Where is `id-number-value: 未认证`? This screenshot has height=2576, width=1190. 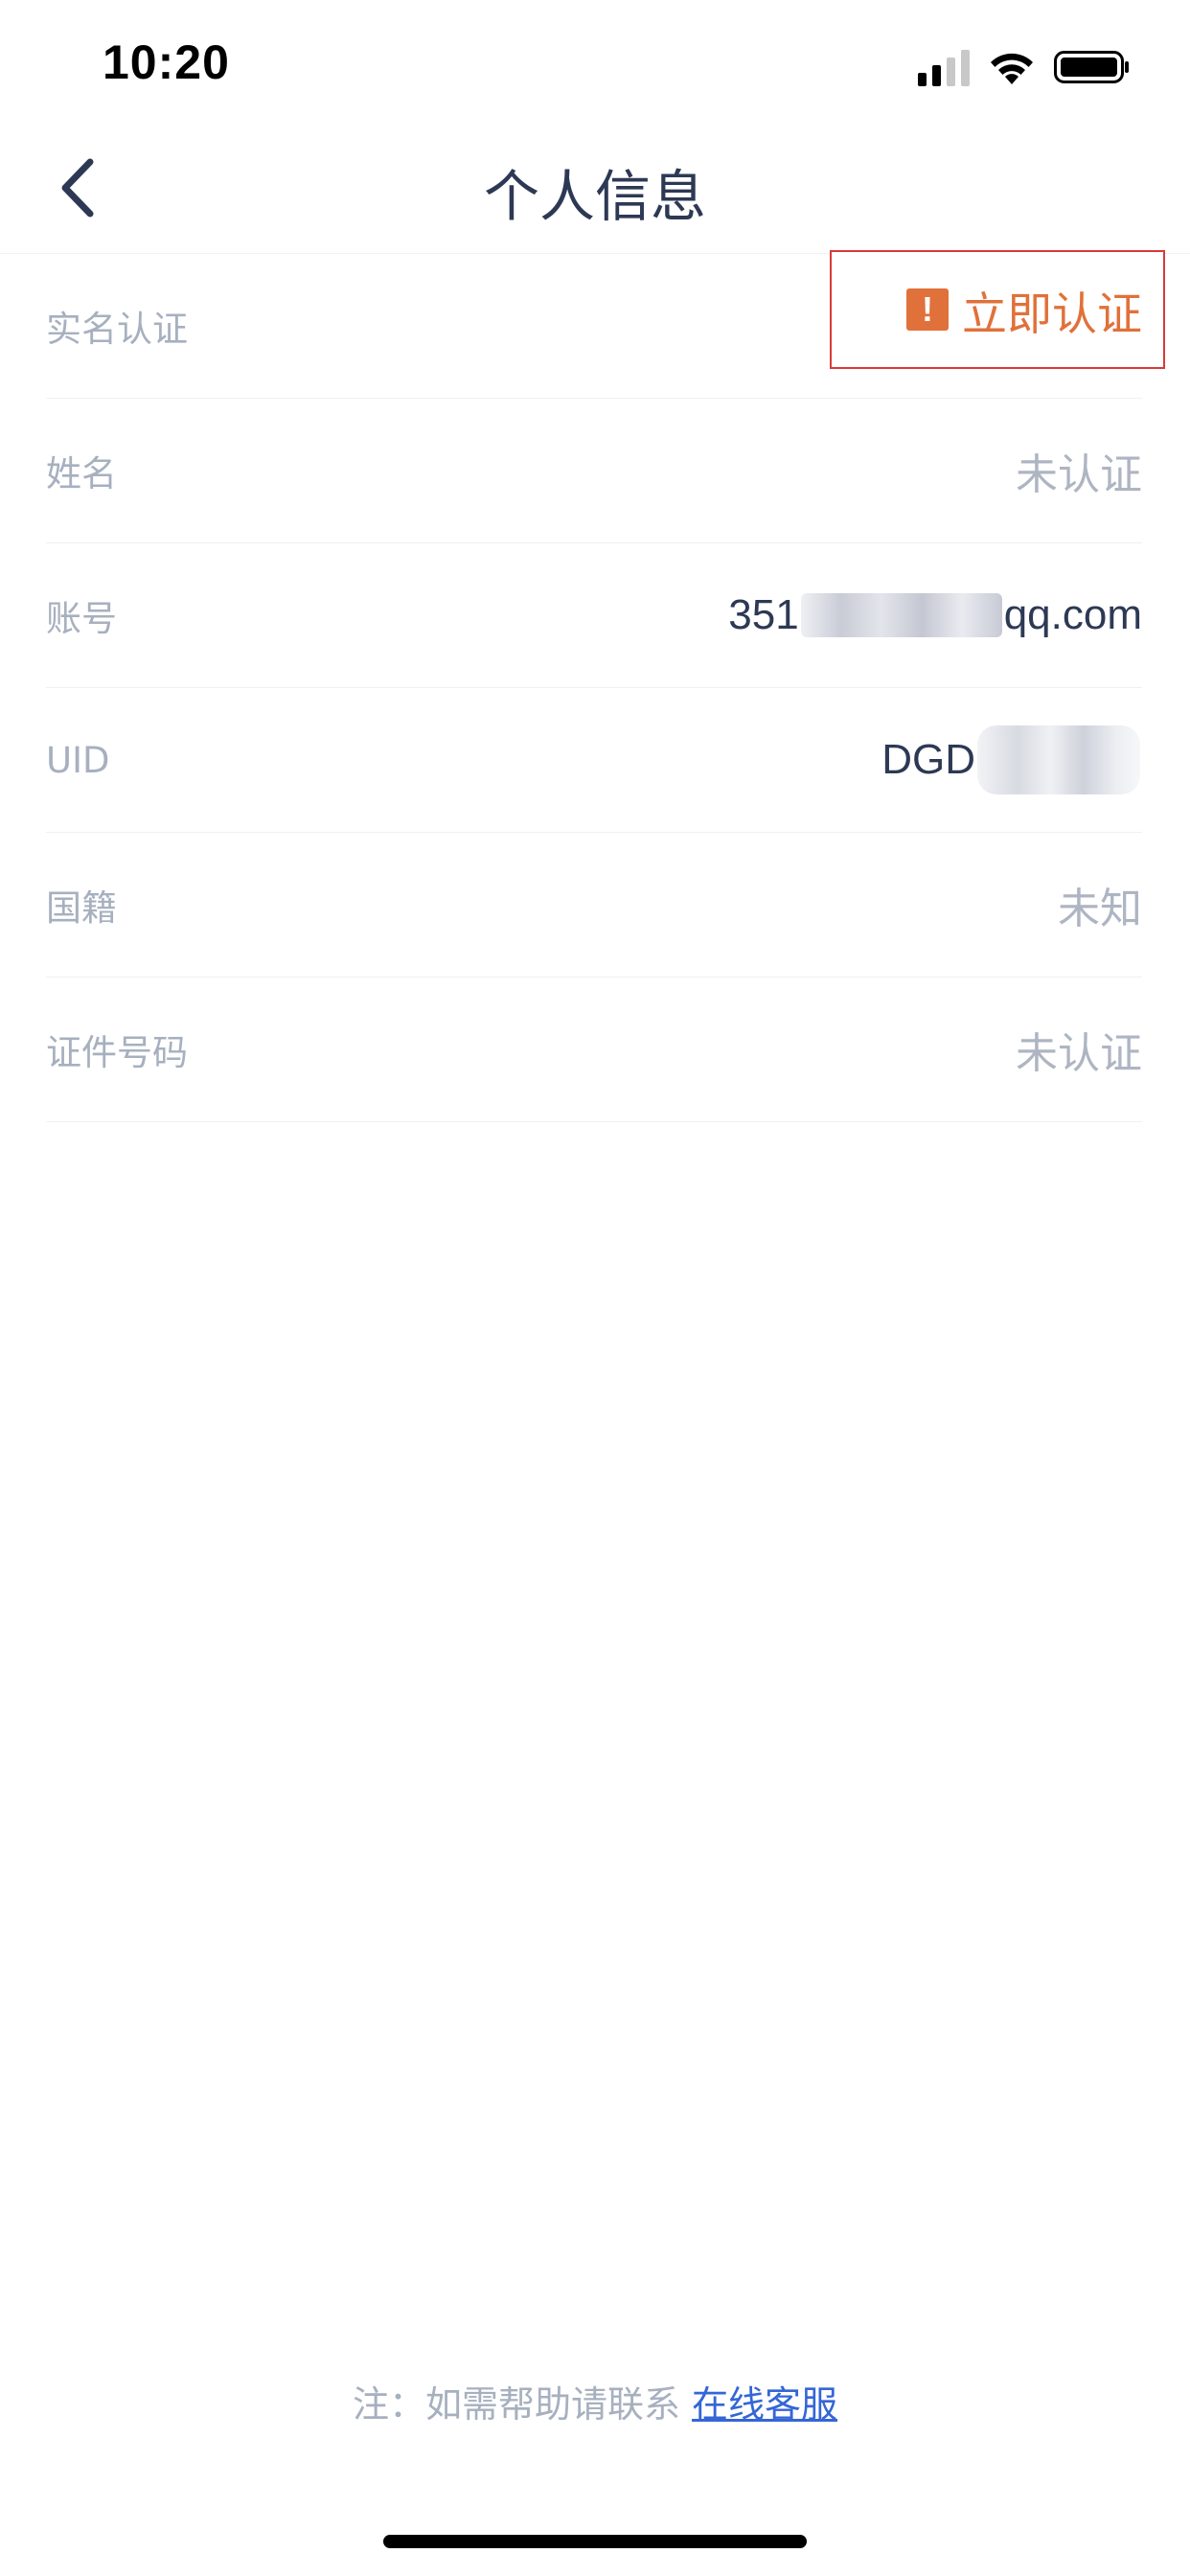
id-number-value: 未认证 is located at coordinates (1079, 1053).